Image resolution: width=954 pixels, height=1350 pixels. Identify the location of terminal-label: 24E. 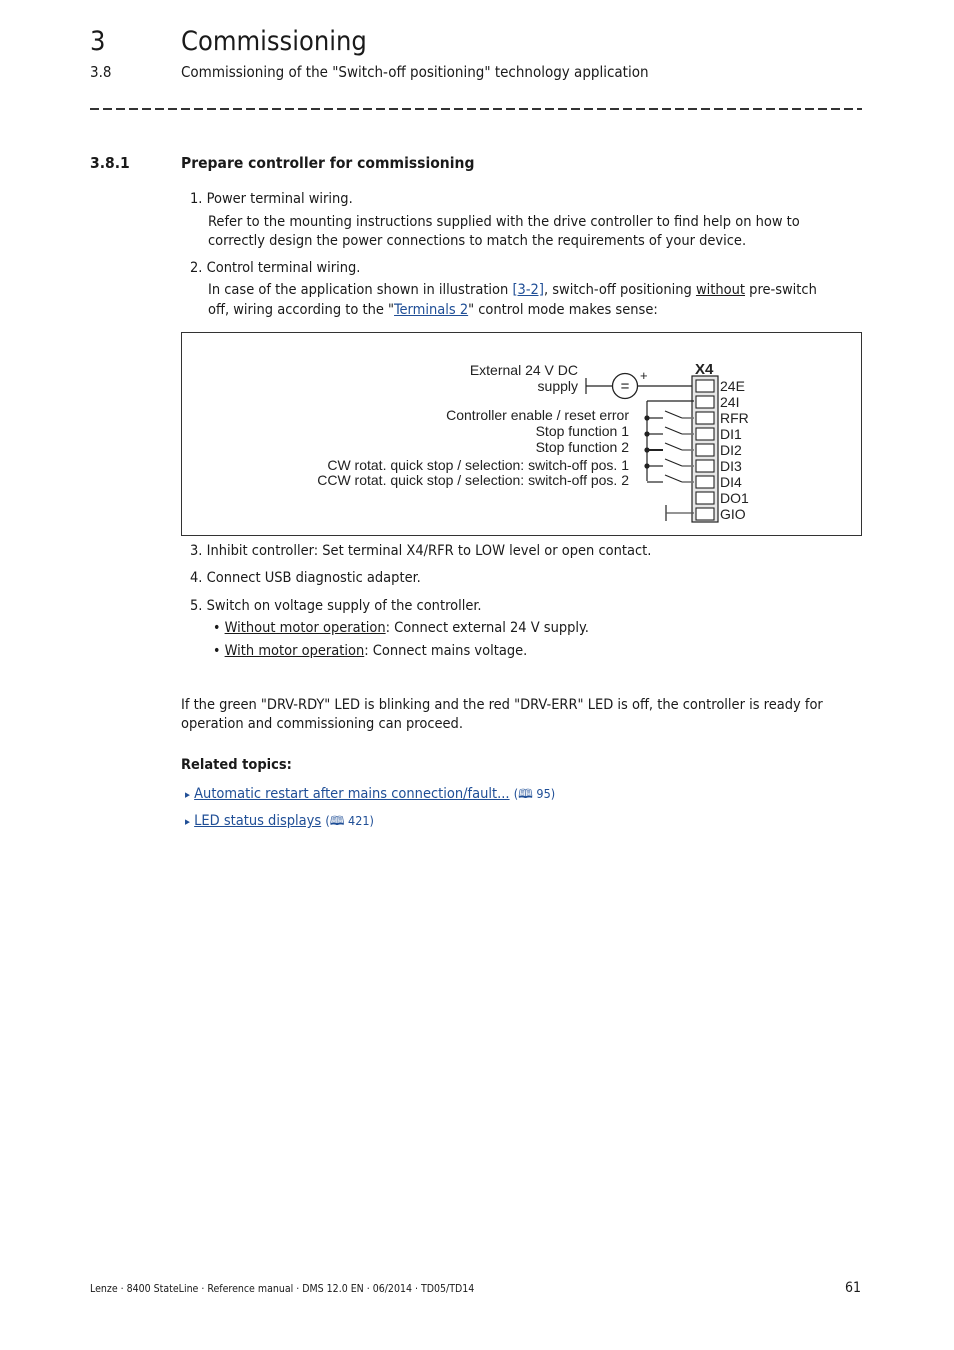
(732, 386).